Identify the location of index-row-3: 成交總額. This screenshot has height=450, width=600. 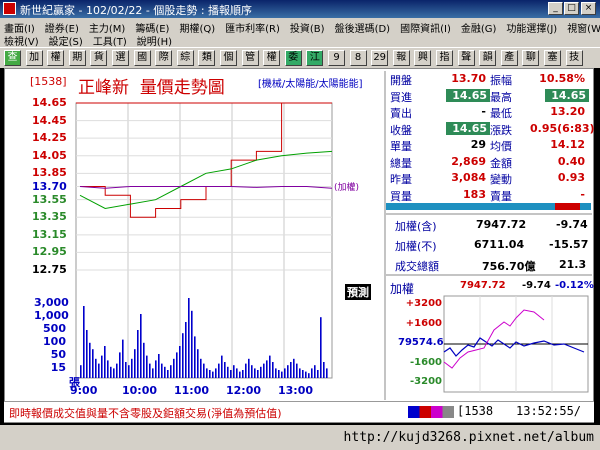
(417, 266).